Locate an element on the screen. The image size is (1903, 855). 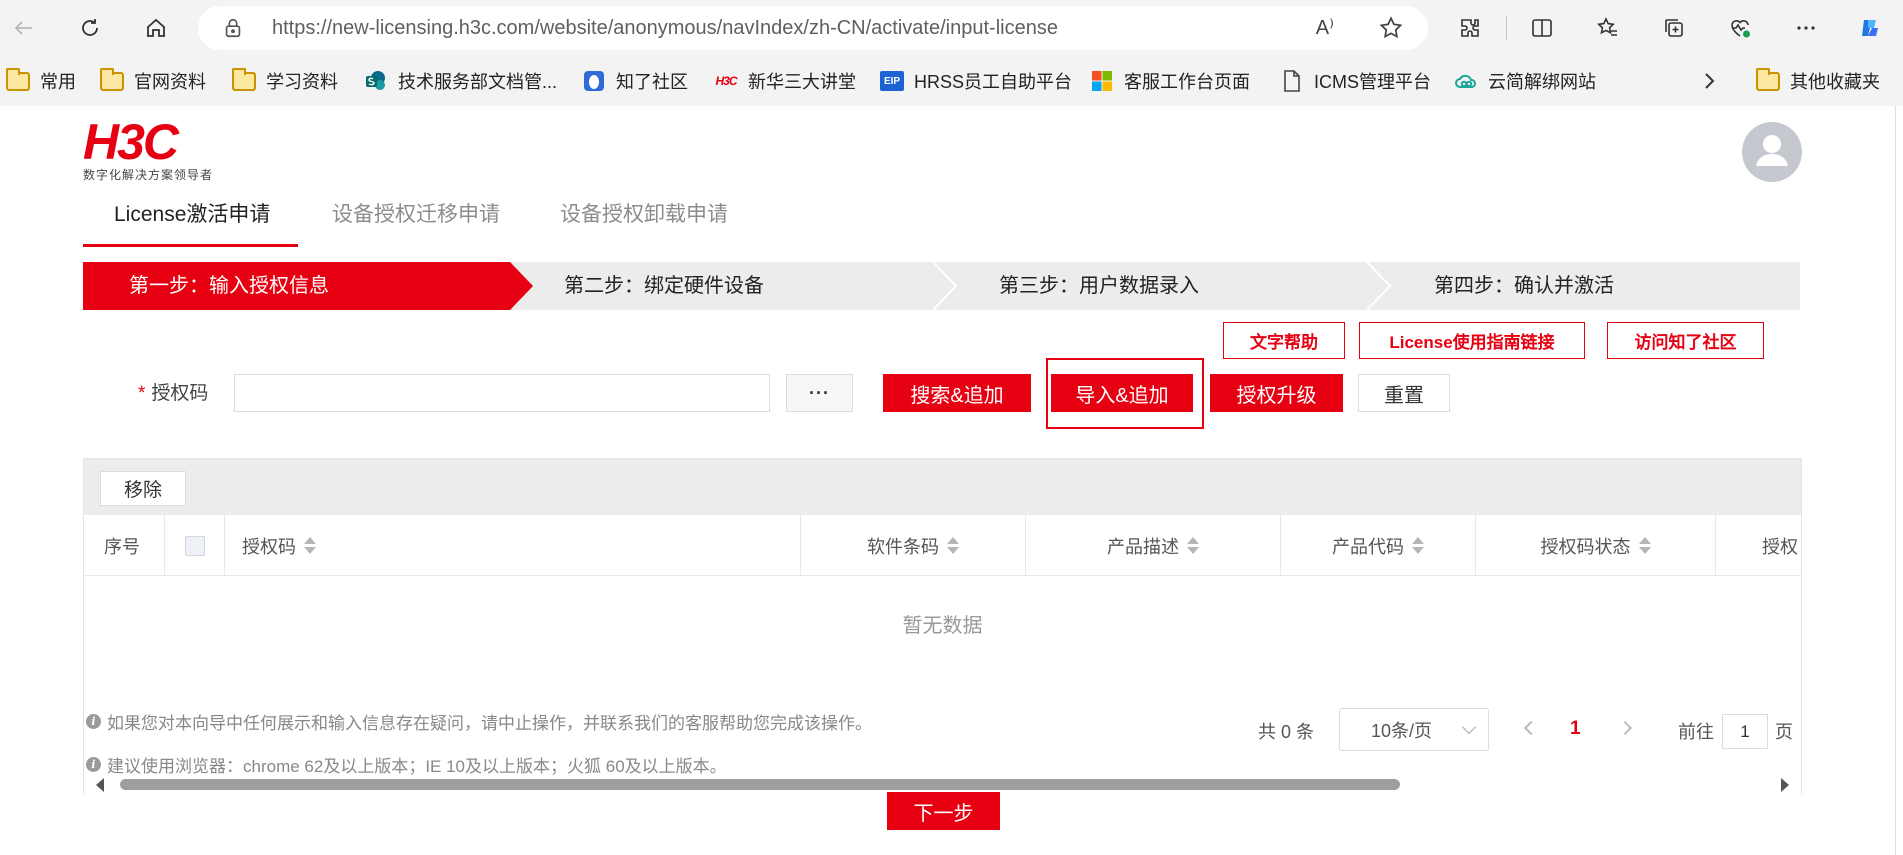
search-append-button: 搜索&追加 is located at coordinates (957, 393).